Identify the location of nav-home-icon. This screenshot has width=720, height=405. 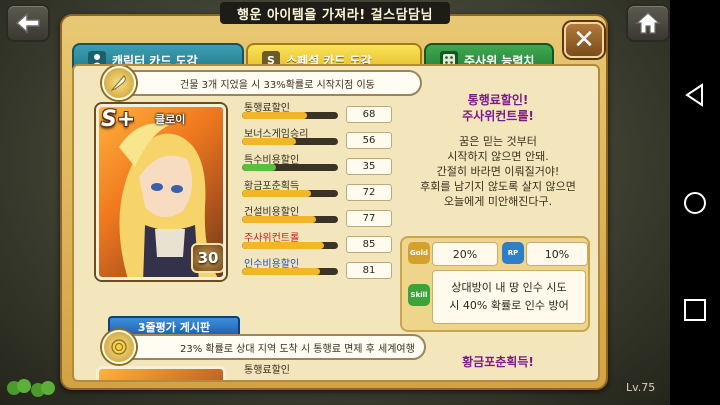
(695, 203).